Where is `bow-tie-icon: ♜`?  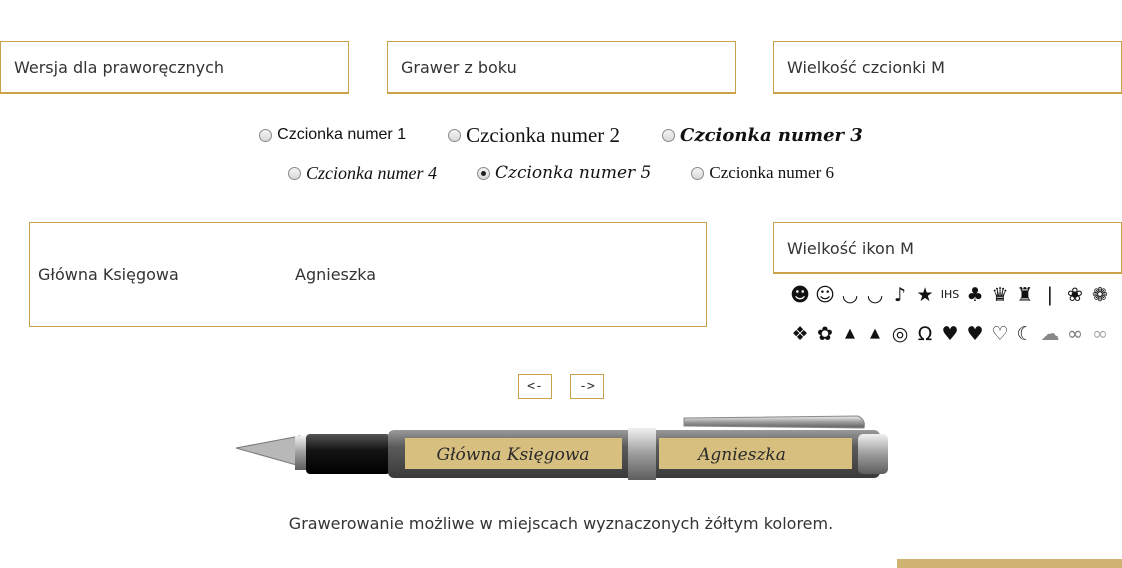
bow-tie-icon: ♜ is located at coordinates (1025, 295).